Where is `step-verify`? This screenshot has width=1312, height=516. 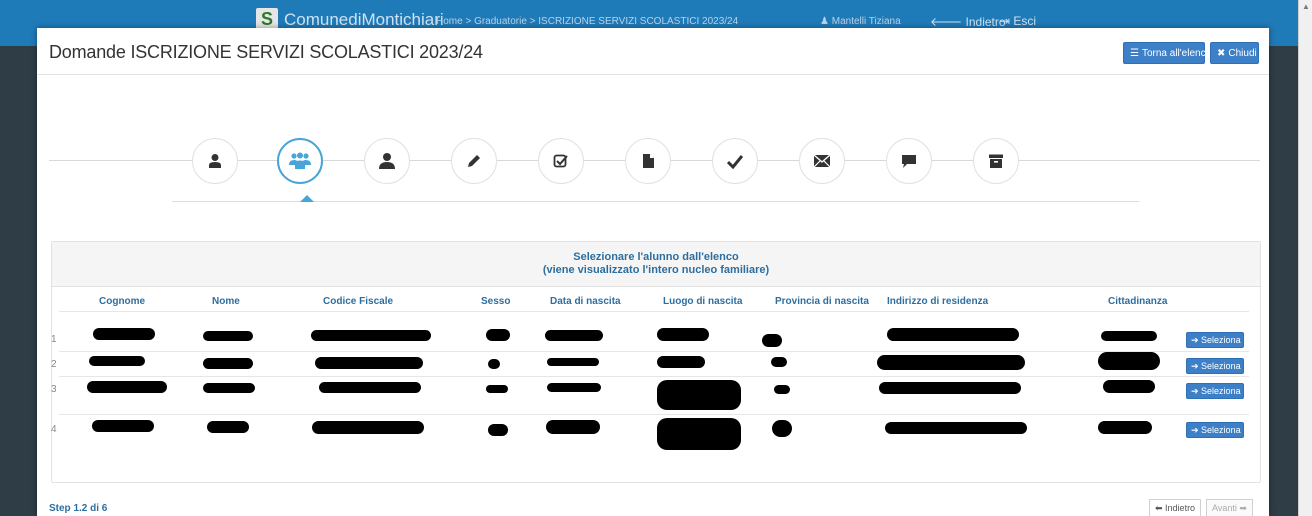 step-verify is located at coordinates (561, 161).